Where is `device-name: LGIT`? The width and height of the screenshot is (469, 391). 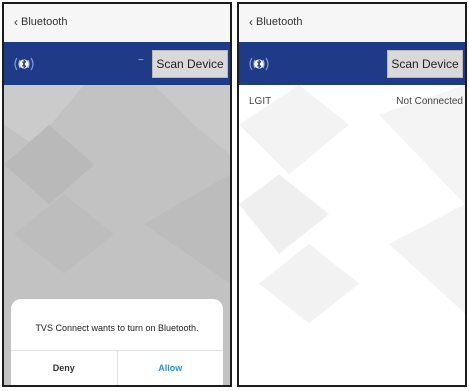 device-name: LGIT is located at coordinates (260, 101).